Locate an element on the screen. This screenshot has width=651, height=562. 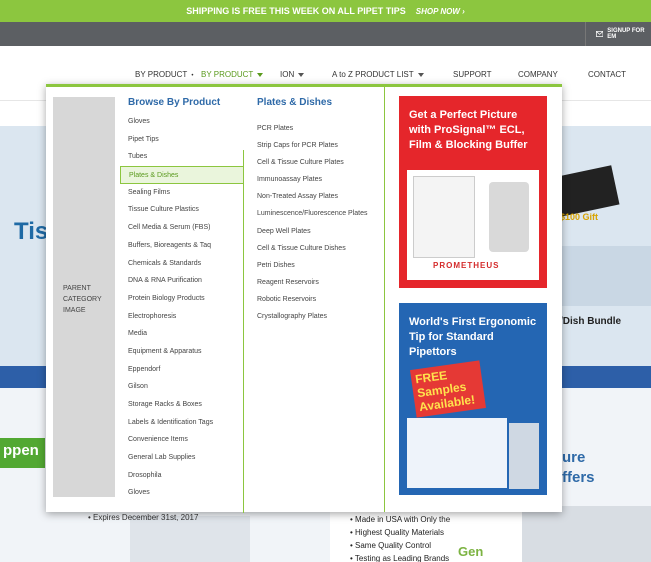
nav-item-company: COMPANY is located at coordinates (538, 74).